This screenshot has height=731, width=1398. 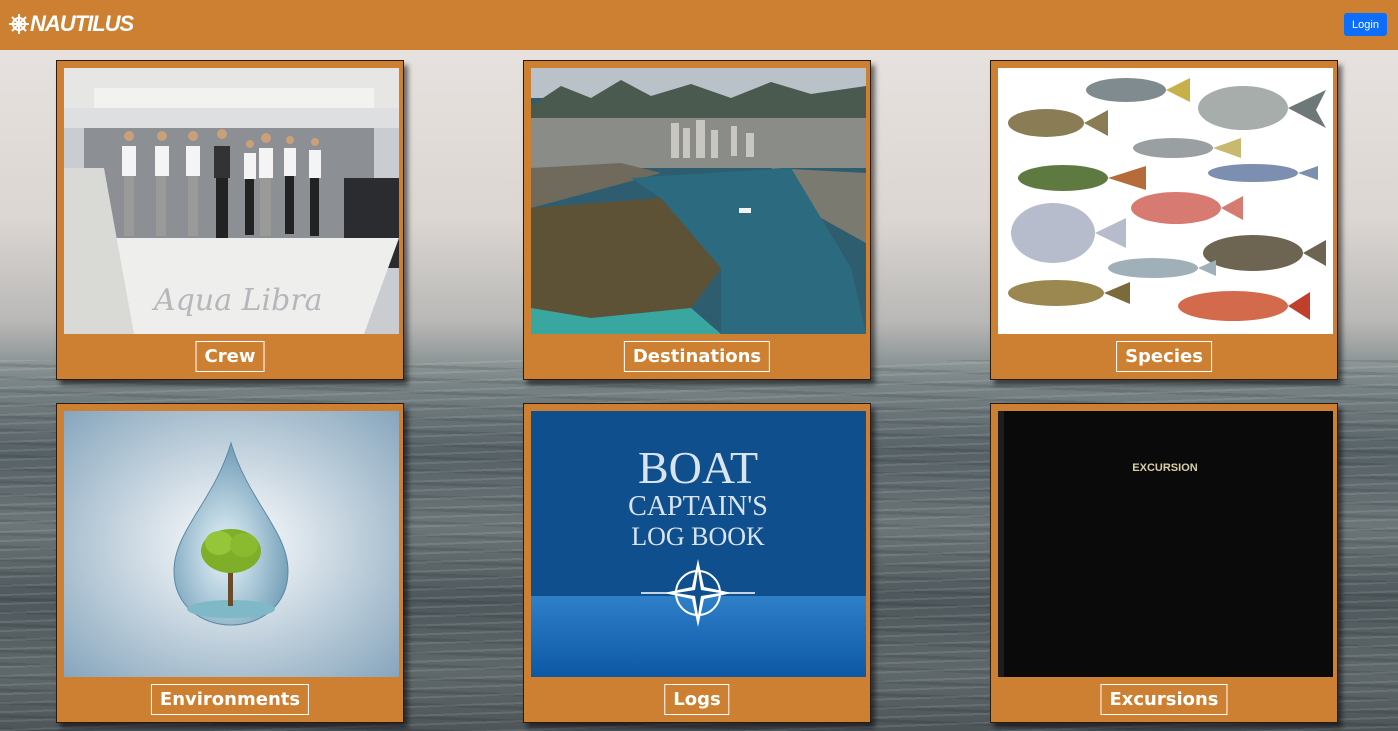 I want to click on crew-yacht-name: Aqua Libra, so click(x=237, y=300).